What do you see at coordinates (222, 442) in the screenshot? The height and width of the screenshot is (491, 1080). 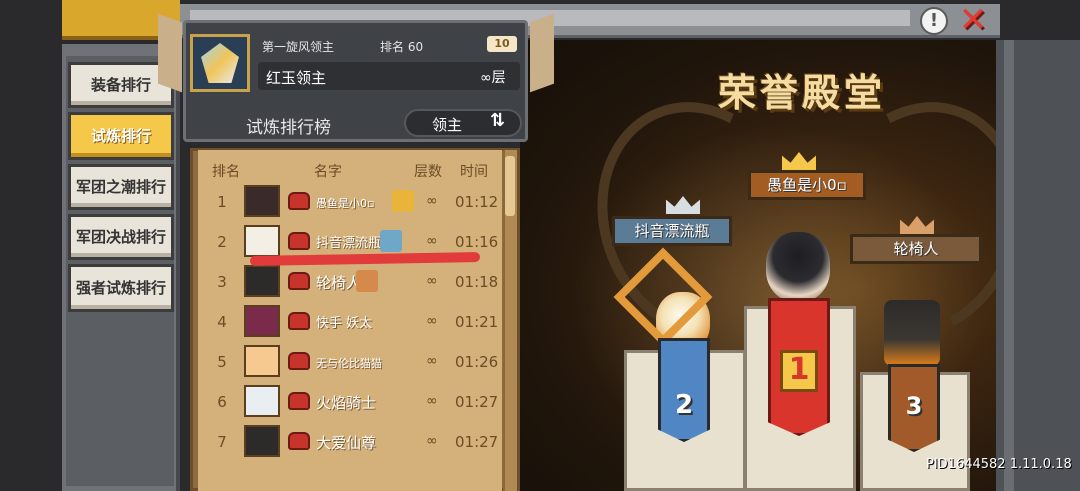 I see `row-rank: 7` at bounding box center [222, 442].